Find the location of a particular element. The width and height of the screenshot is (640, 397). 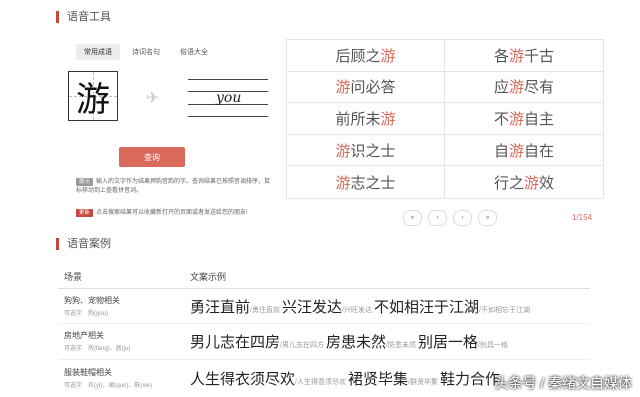

next-page-button: › is located at coordinates (462, 218).